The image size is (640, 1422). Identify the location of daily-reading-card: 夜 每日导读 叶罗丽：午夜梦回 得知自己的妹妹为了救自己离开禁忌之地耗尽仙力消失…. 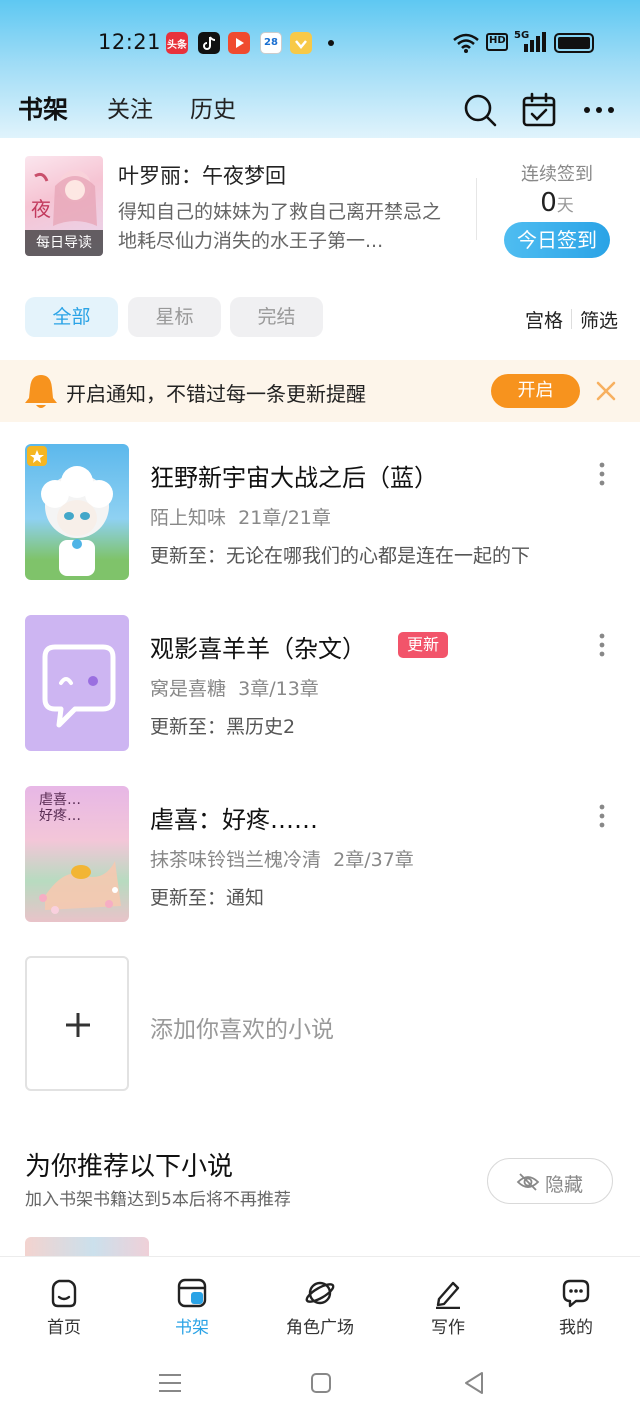
(320, 208).